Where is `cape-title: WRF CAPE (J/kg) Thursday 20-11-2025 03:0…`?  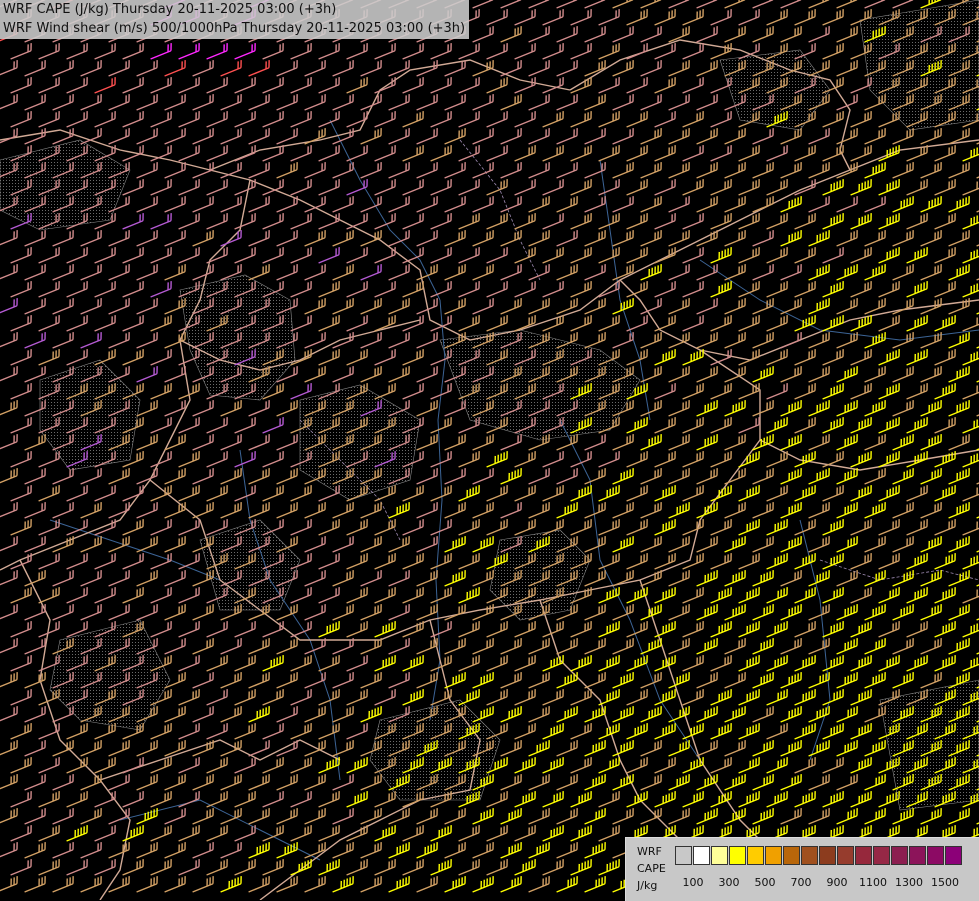 cape-title: WRF CAPE (J/kg) Thursday 20-11-2025 03:0… is located at coordinates (170, 9).